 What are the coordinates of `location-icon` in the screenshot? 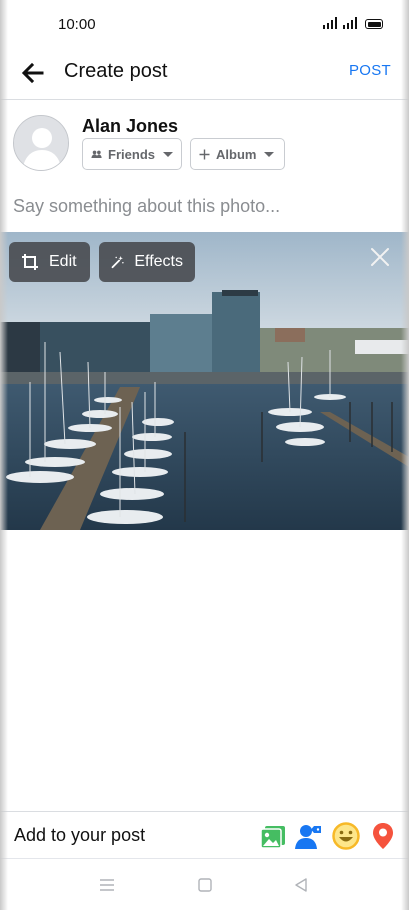 It's located at (383, 836).